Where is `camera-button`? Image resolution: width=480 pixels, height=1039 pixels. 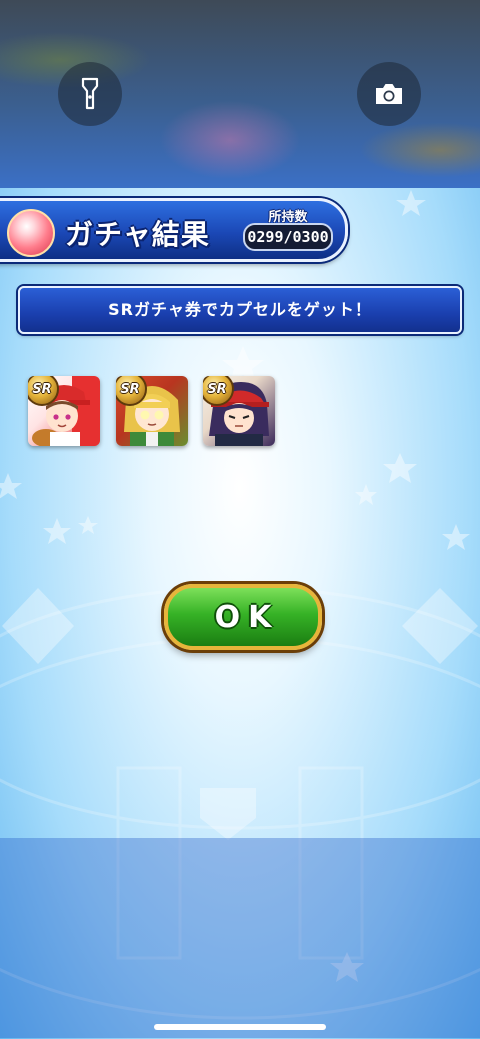 camera-button is located at coordinates (389, 94).